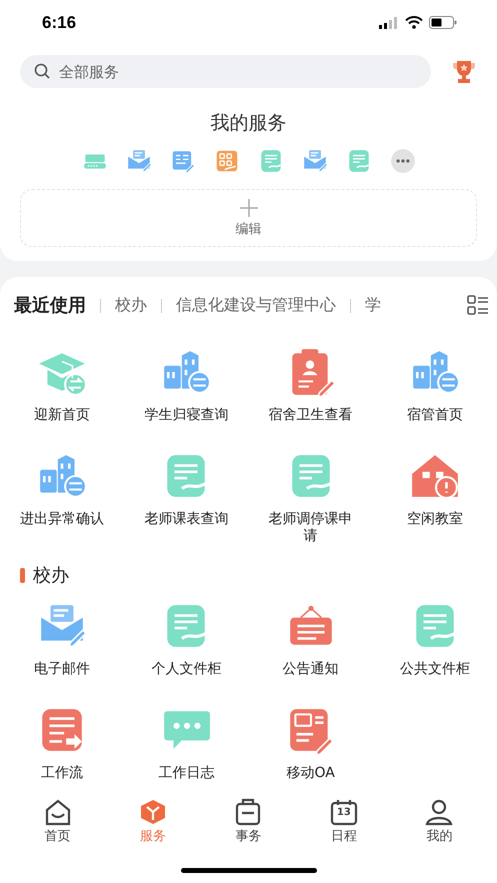 The height and width of the screenshot is (883, 497). What do you see at coordinates (186, 415) in the screenshot?
I see `service-label: 学生归寝查询` at bounding box center [186, 415].